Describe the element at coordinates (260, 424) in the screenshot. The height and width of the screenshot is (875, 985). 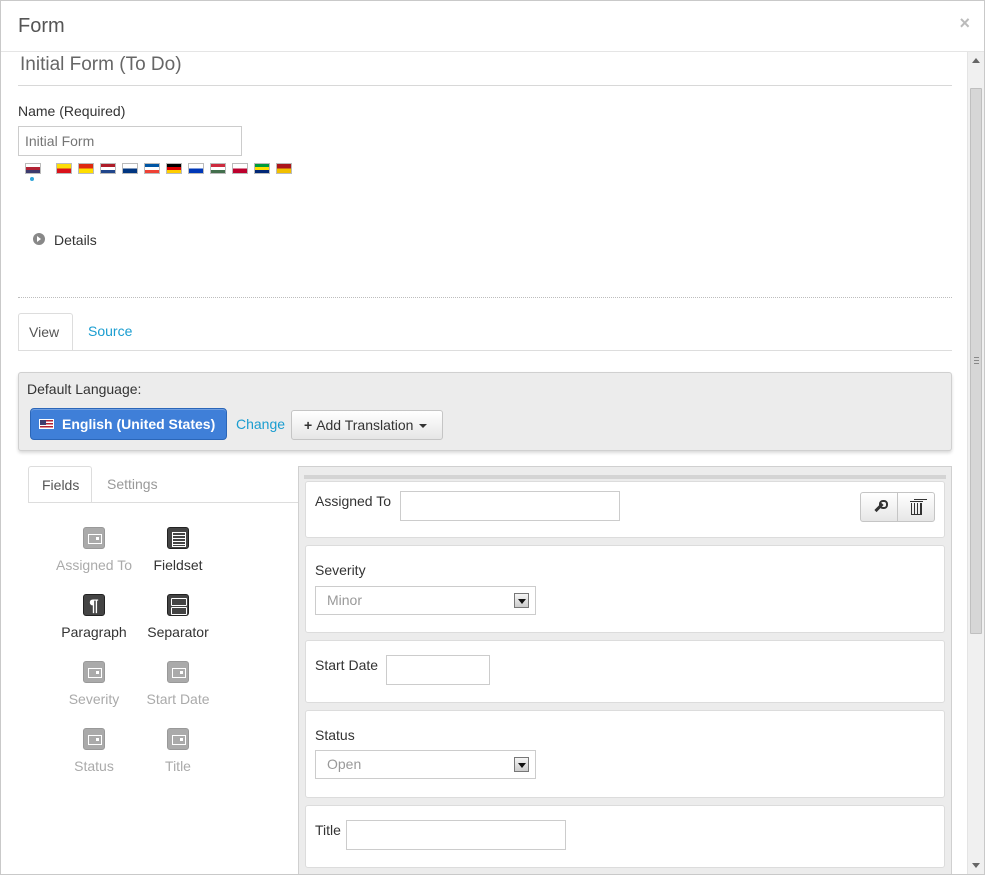
I see `change-language-link: Change` at that location.